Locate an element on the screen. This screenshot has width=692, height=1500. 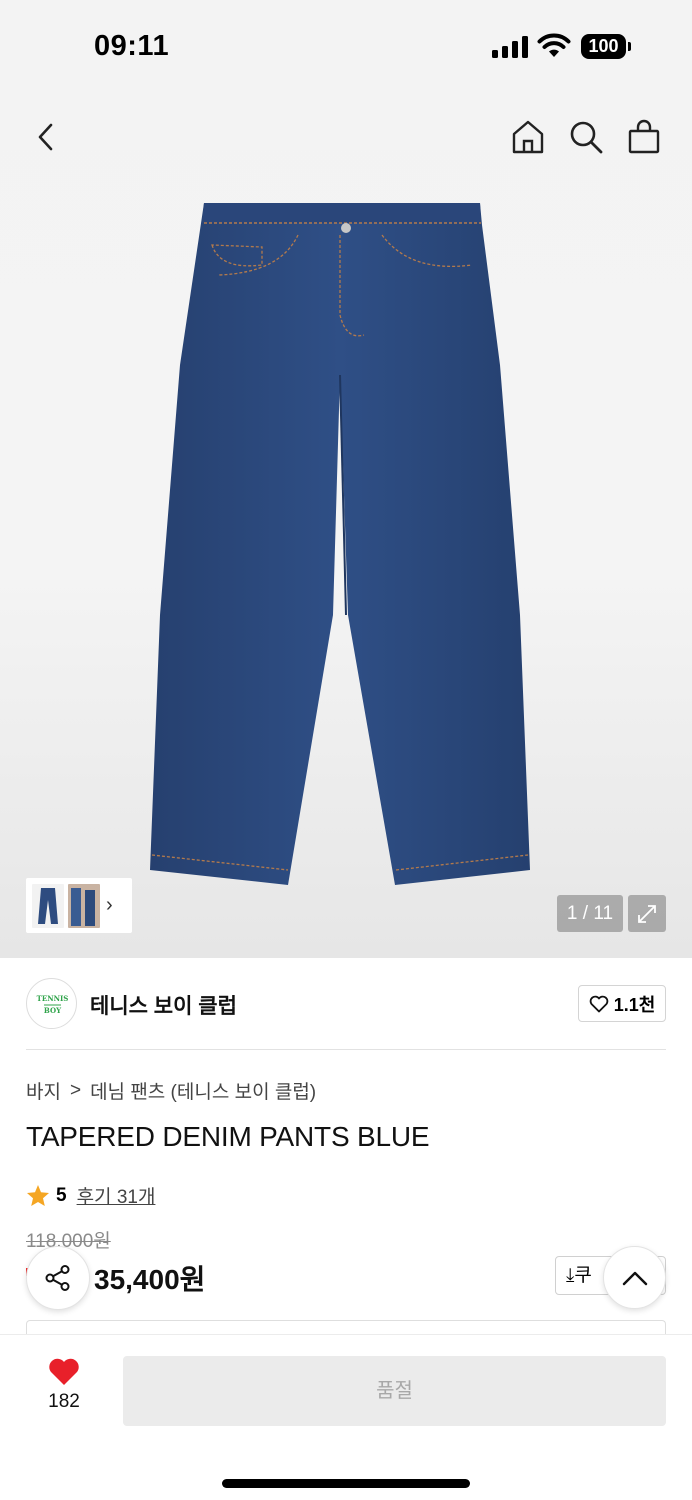
home-icon is located at coordinates (528, 137).